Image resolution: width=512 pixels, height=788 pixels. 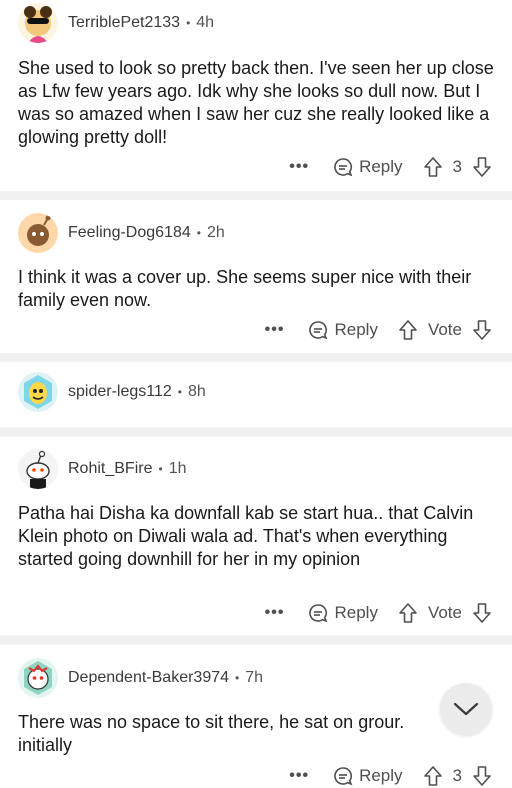 I want to click on scroll-down-button, so click(x=466, y=709).